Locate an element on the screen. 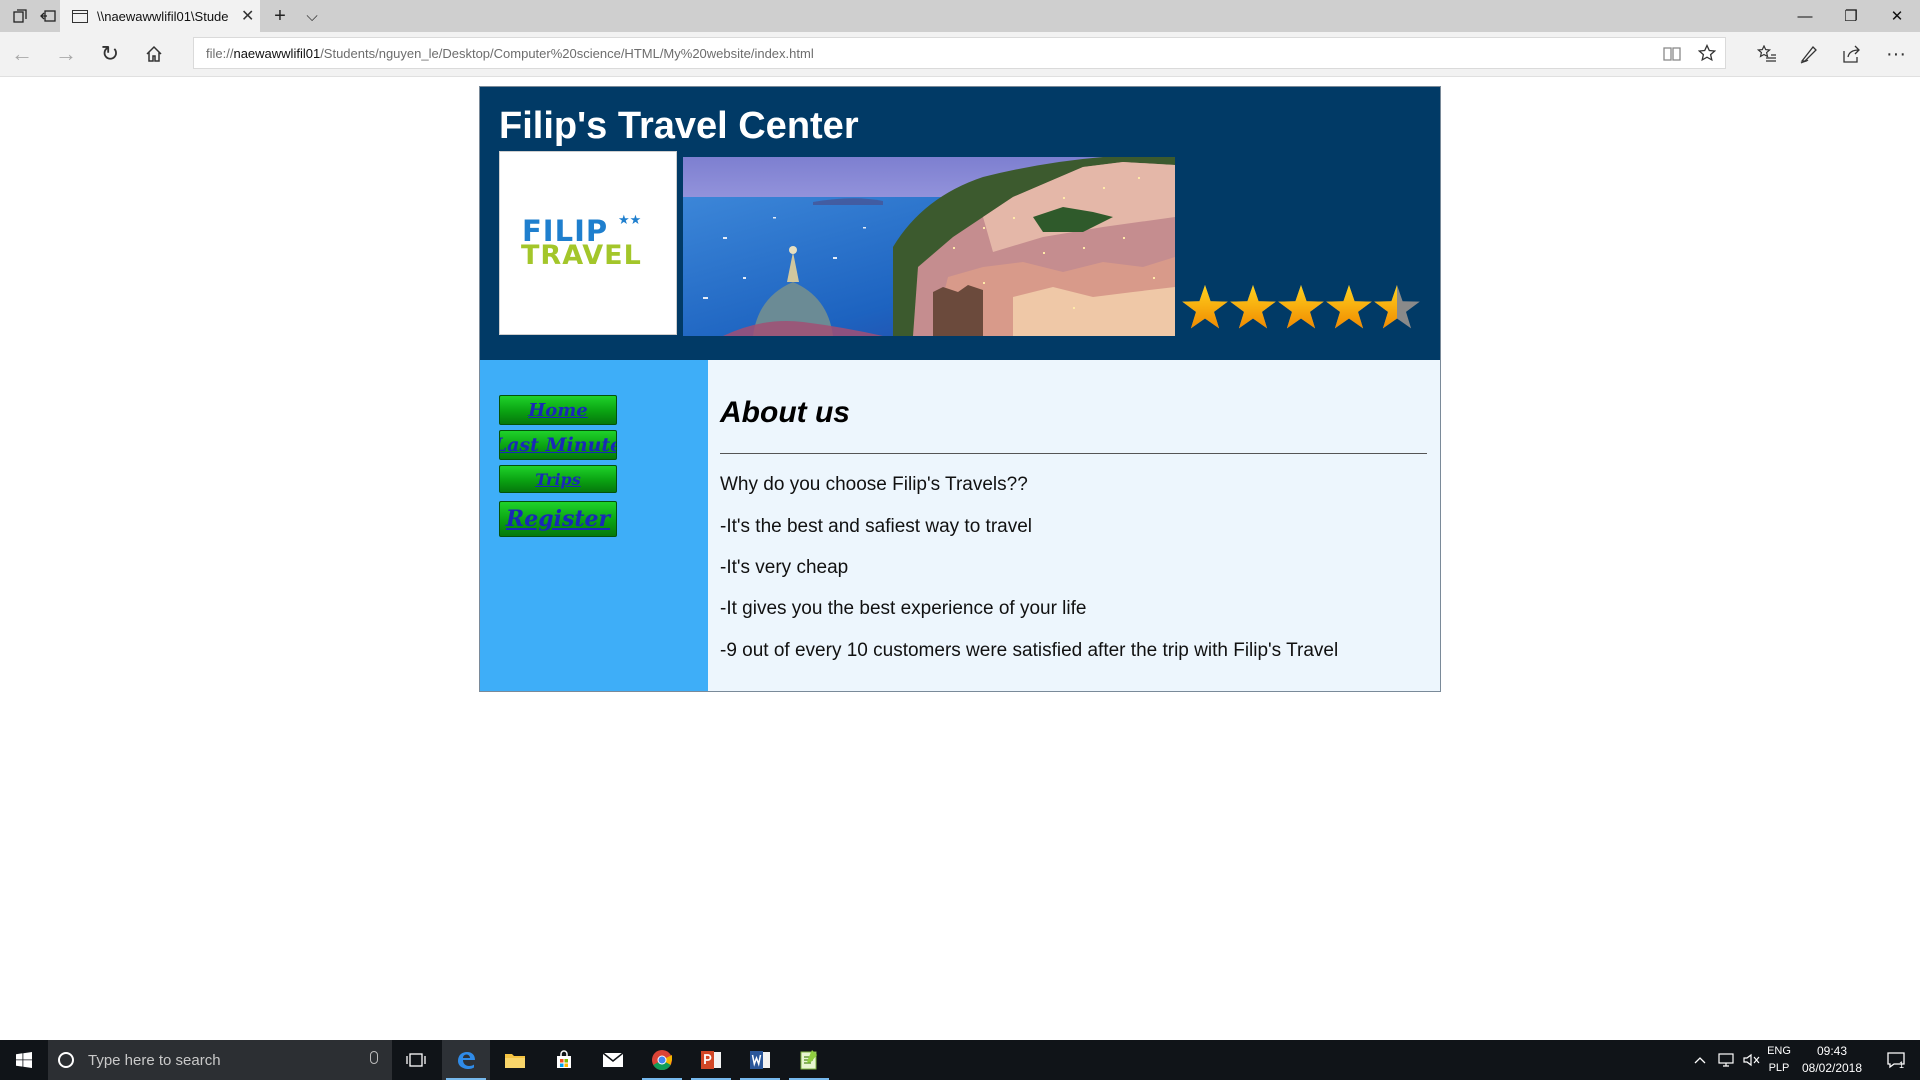  start-windows-icon is located at coordinates (24, 1060).